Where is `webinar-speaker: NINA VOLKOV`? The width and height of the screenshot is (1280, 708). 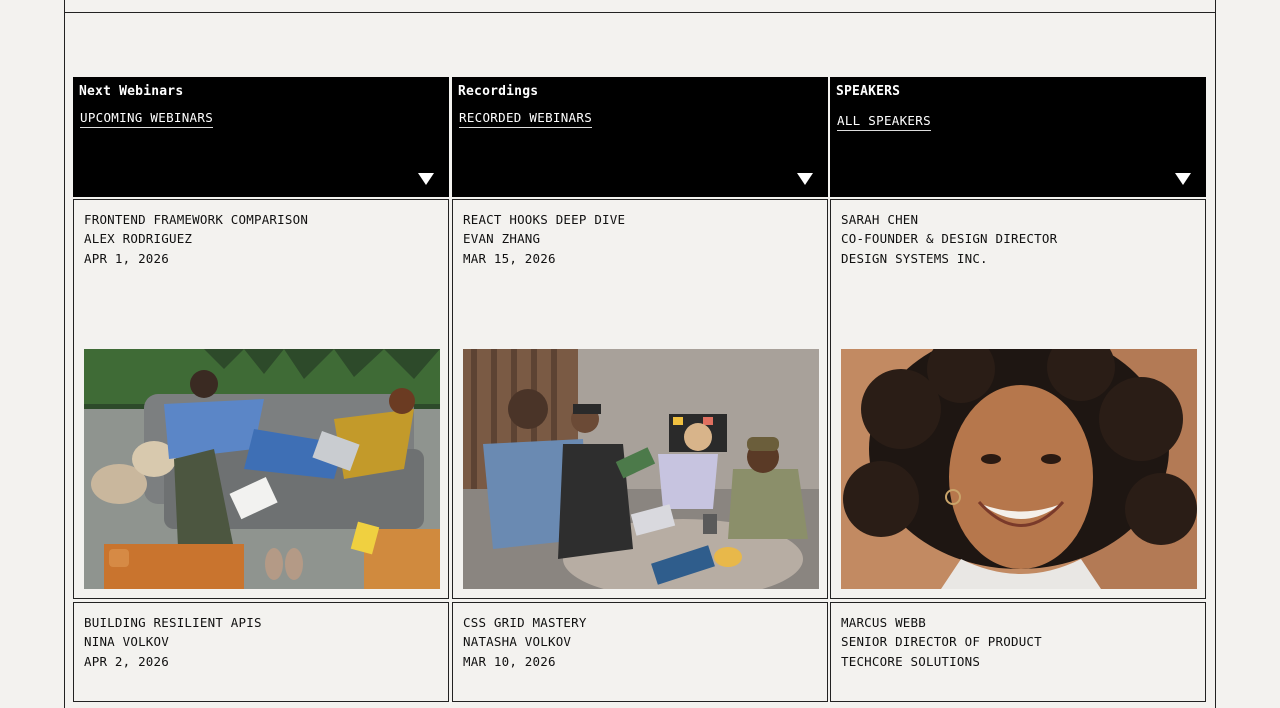 webinar-speaker: NINA VOLKOV is located at coordinates (126, 642).